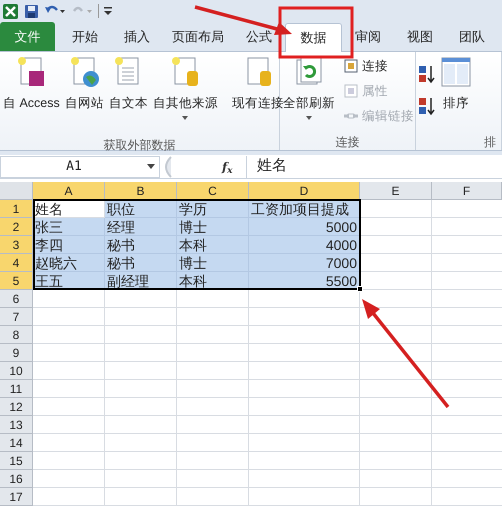  What do you see at coordinates (456, 72) in the screenshot?
I see `sort-table-icon` at bounding box center [456, 72].